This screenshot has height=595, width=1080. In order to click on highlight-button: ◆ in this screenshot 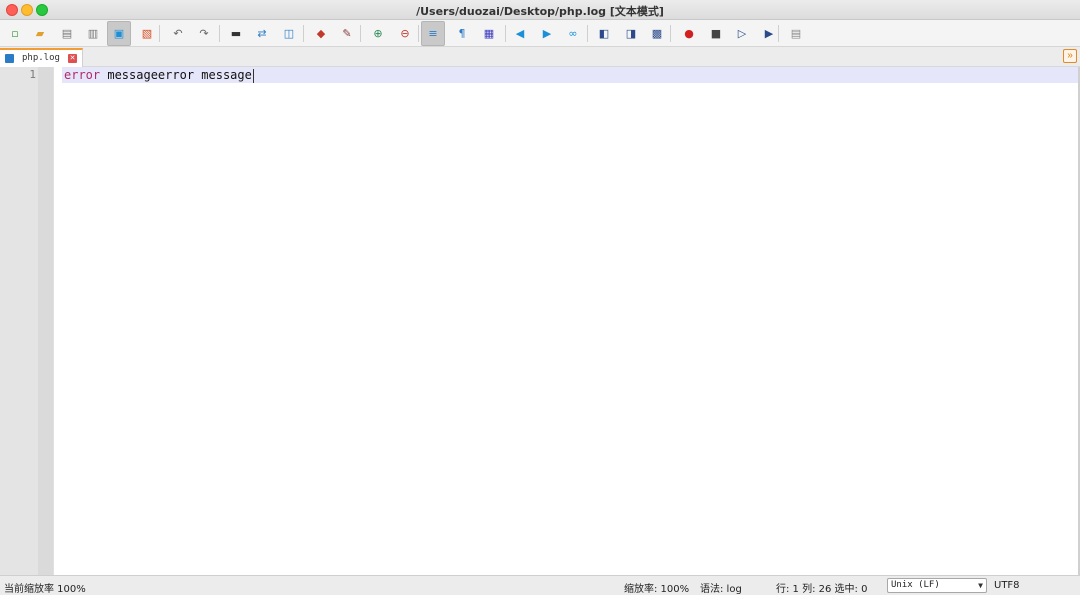, I will do `click(321, 33)`.